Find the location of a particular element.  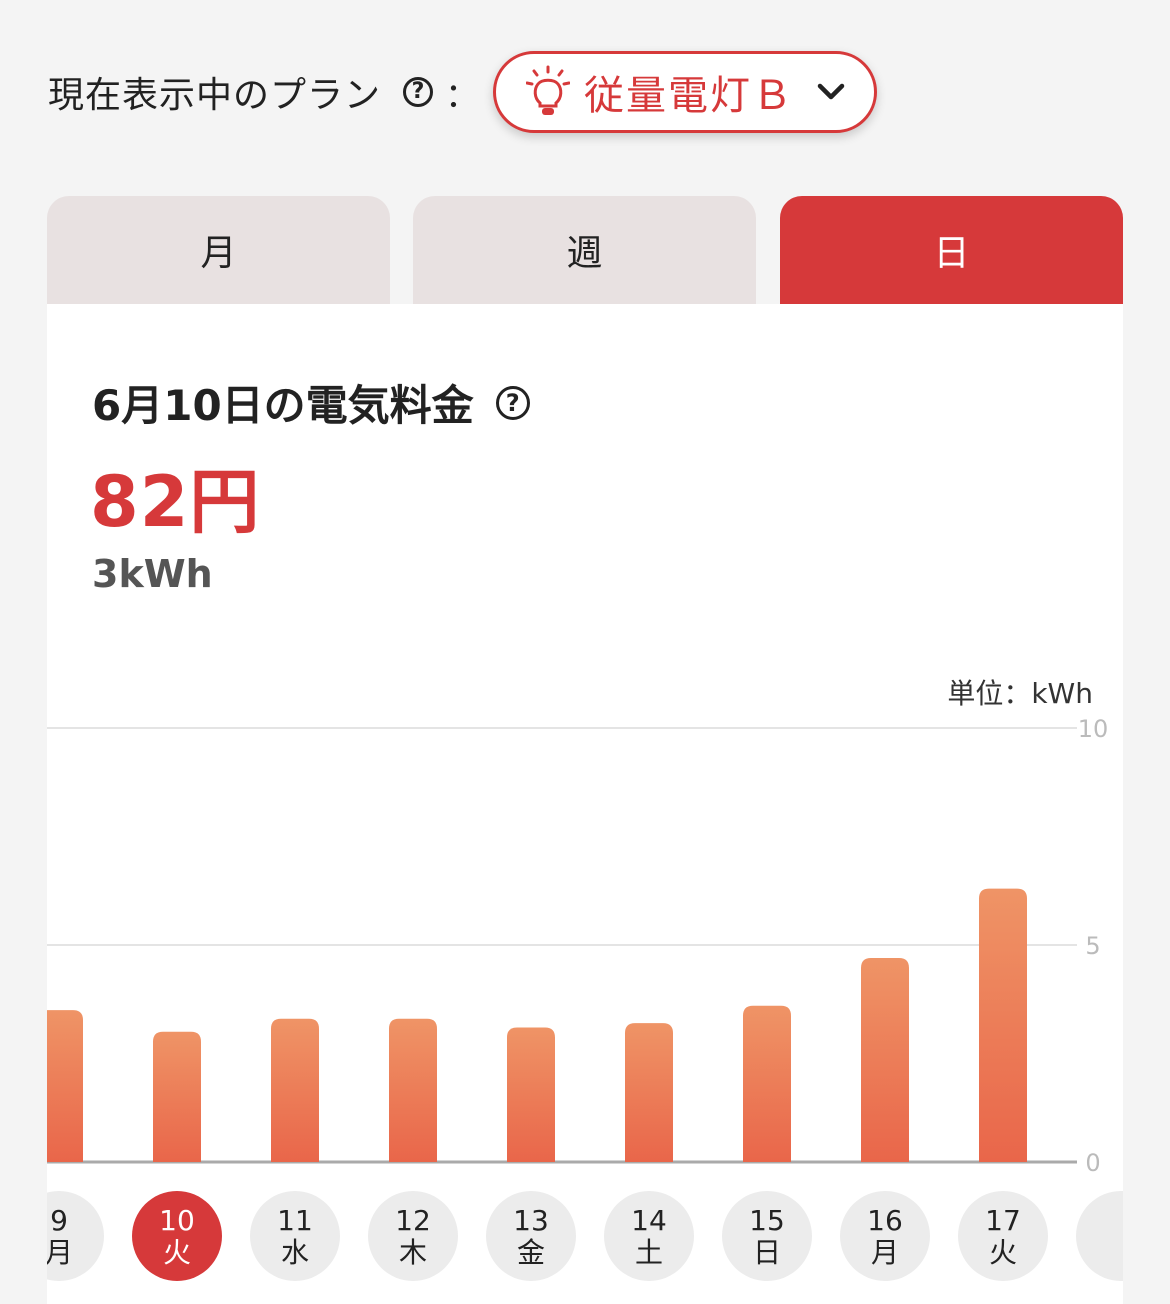

y-tick-label: 0 is located at coordinates (1092, 1163).